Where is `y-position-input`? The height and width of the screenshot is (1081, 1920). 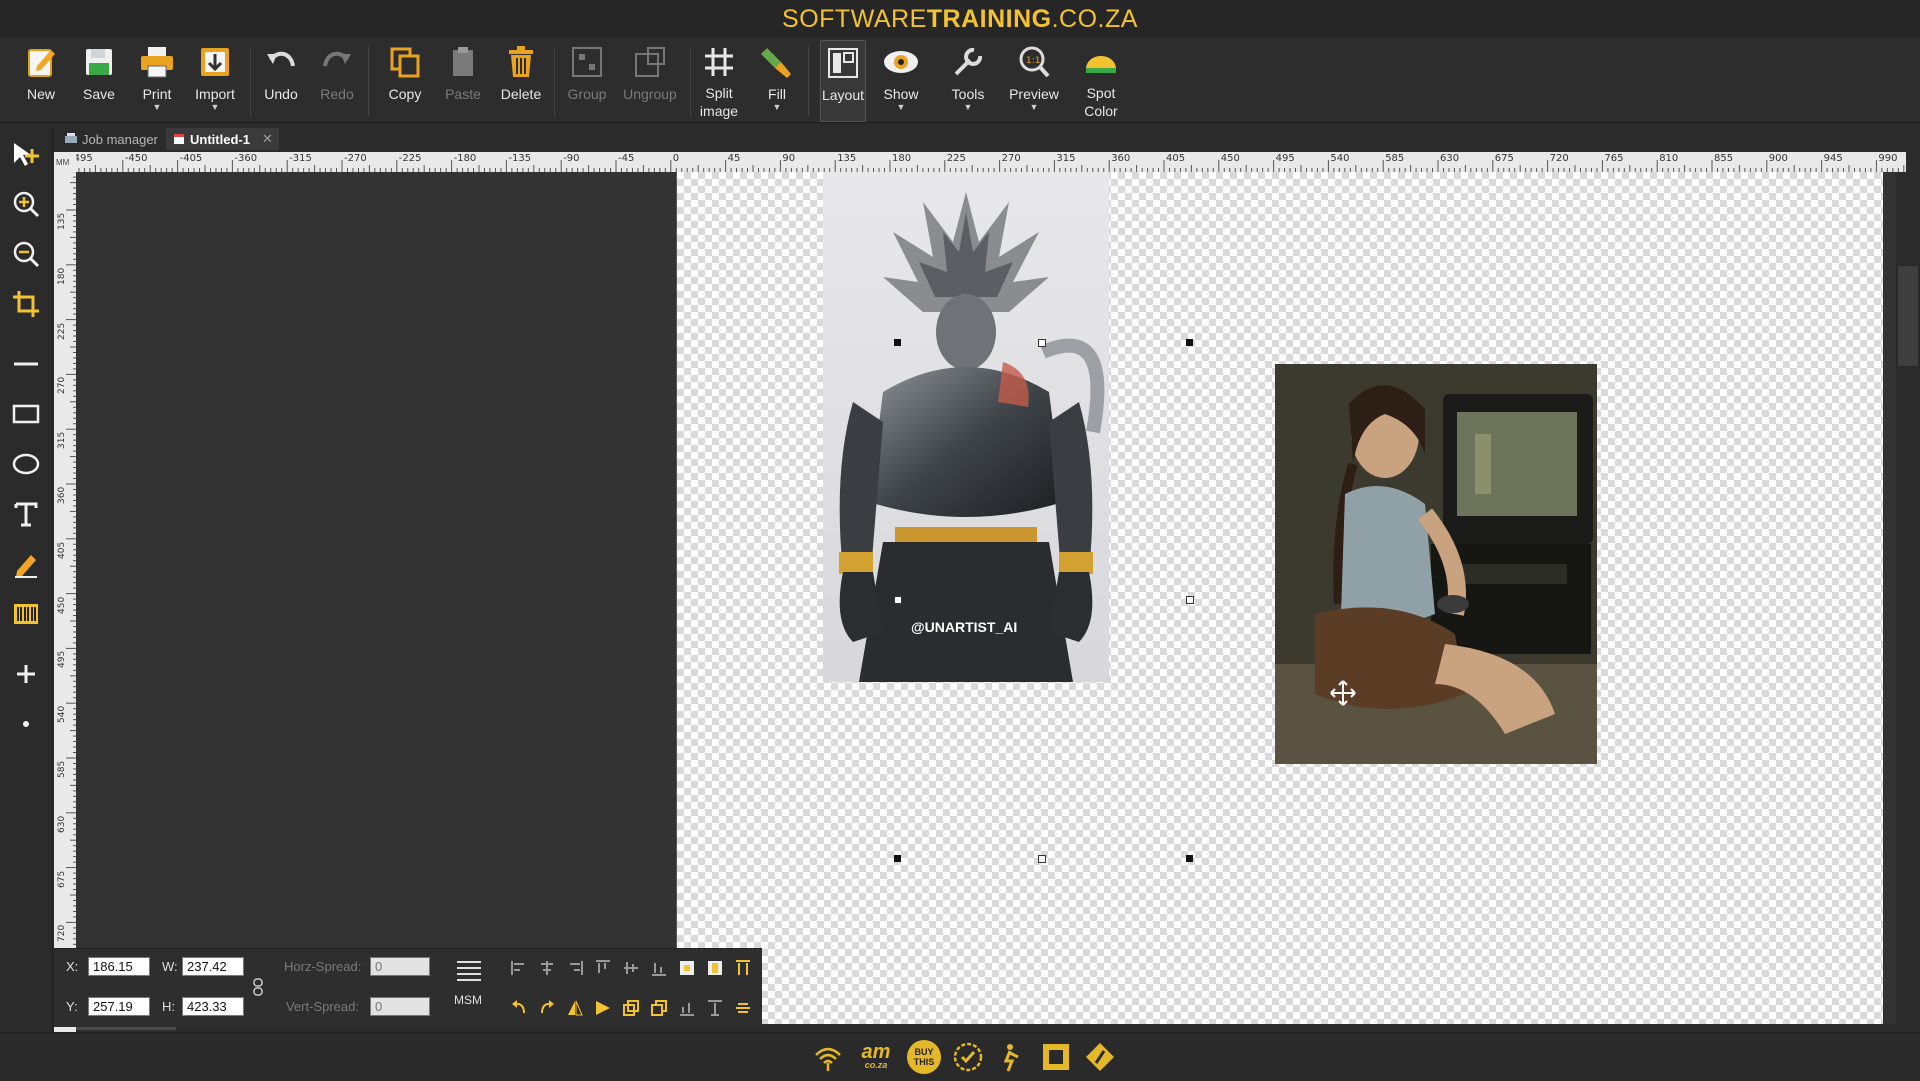 y-position-input is located at coordinates (119, 1006).